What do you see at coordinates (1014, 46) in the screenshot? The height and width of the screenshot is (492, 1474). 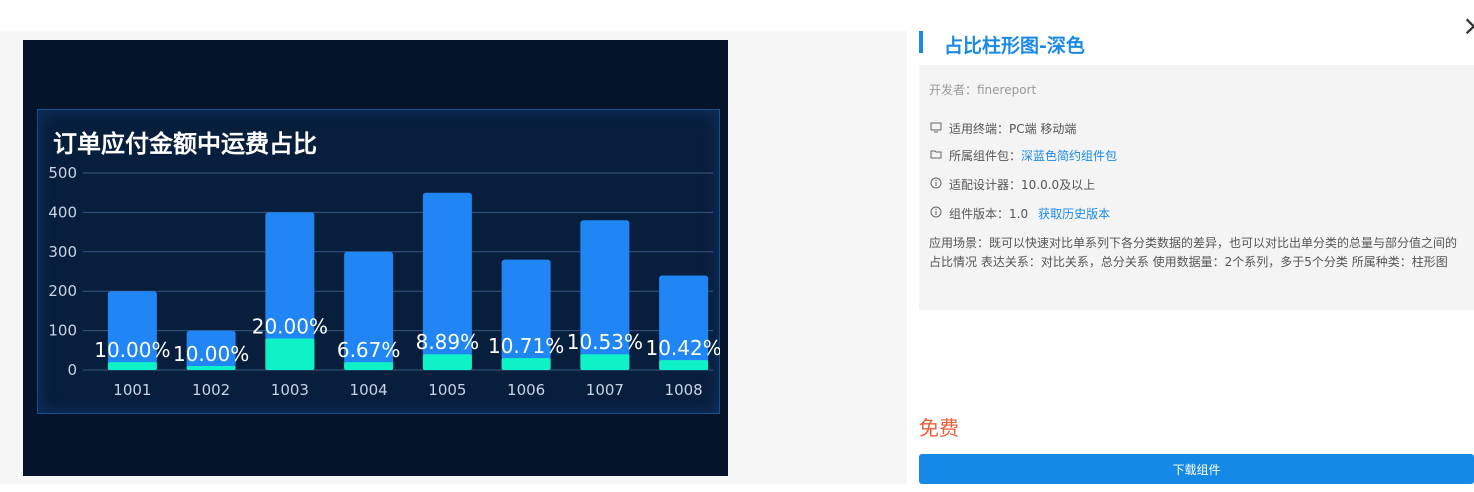 I see `component-title: 占比柱形图-深色` at bounding box center [1014, 46].